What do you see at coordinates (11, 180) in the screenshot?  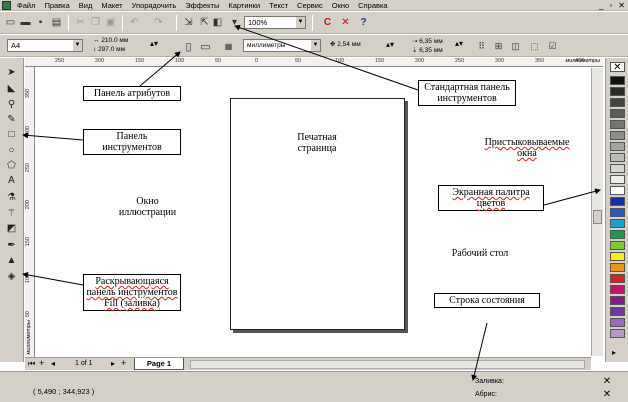 I see `text-tool-icon: A` at bounding box center [11, 180].